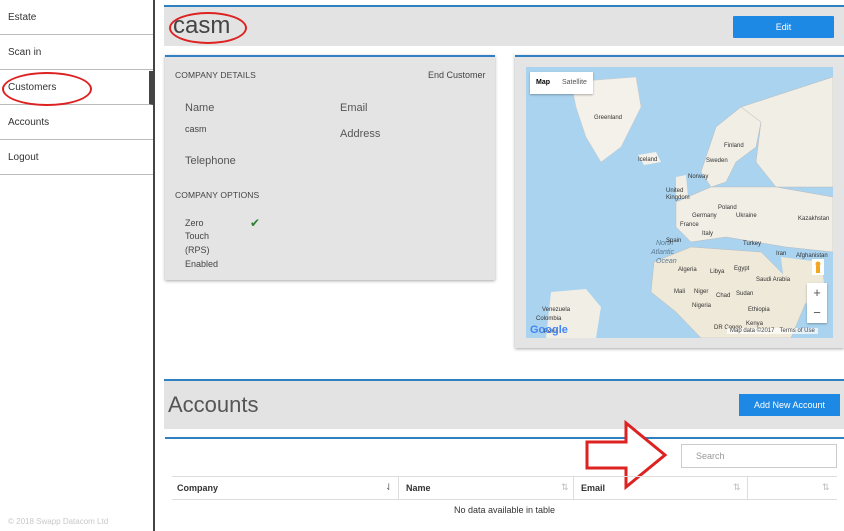 This screenshot has height=531, width=844. I want to click on sidebar-item-logout: Logout, so click(77, 158).